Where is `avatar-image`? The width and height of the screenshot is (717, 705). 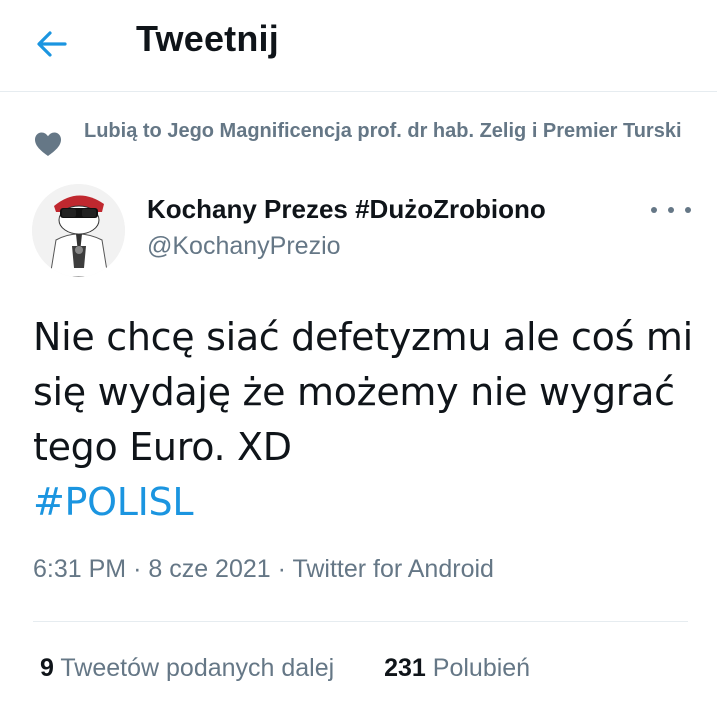
avatar-image is located at coordinates (78, 230).